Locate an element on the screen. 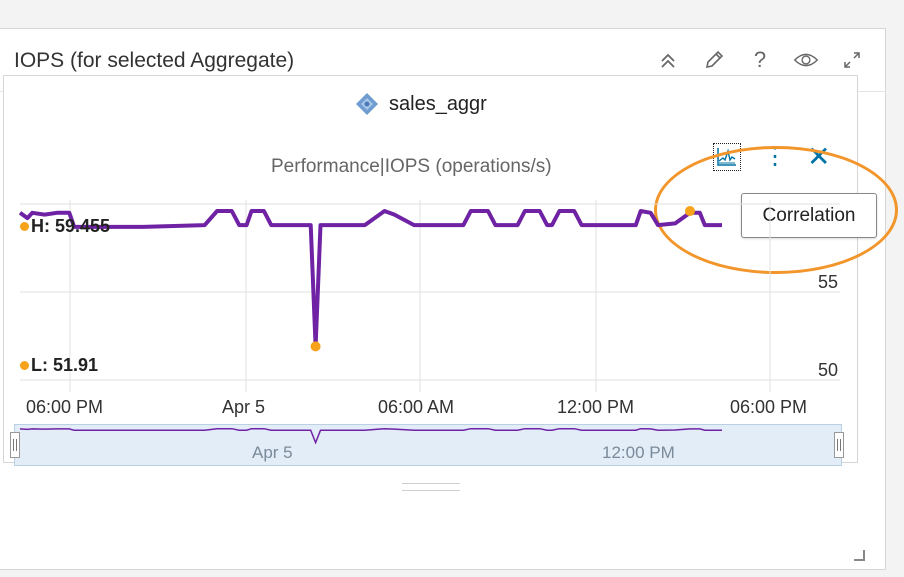 The height and width of the screenshot is (577, 904). navigator-label: Apr 5 is located at coordinates (272, 452).